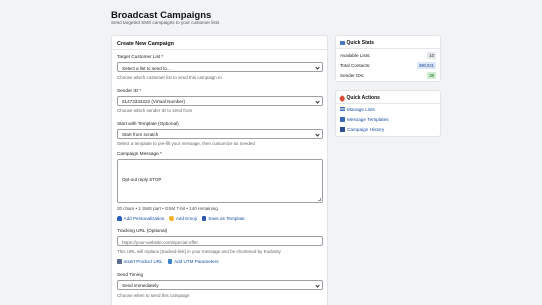 This screenshot has width=542, height=305. I want to click on quick-stats-header: Quick Stats, so click(357, 43).